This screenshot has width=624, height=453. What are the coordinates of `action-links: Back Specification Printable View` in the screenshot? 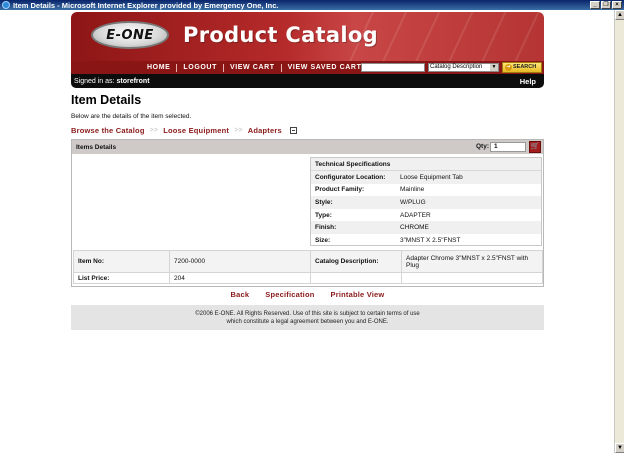 It's located at (307, 294).